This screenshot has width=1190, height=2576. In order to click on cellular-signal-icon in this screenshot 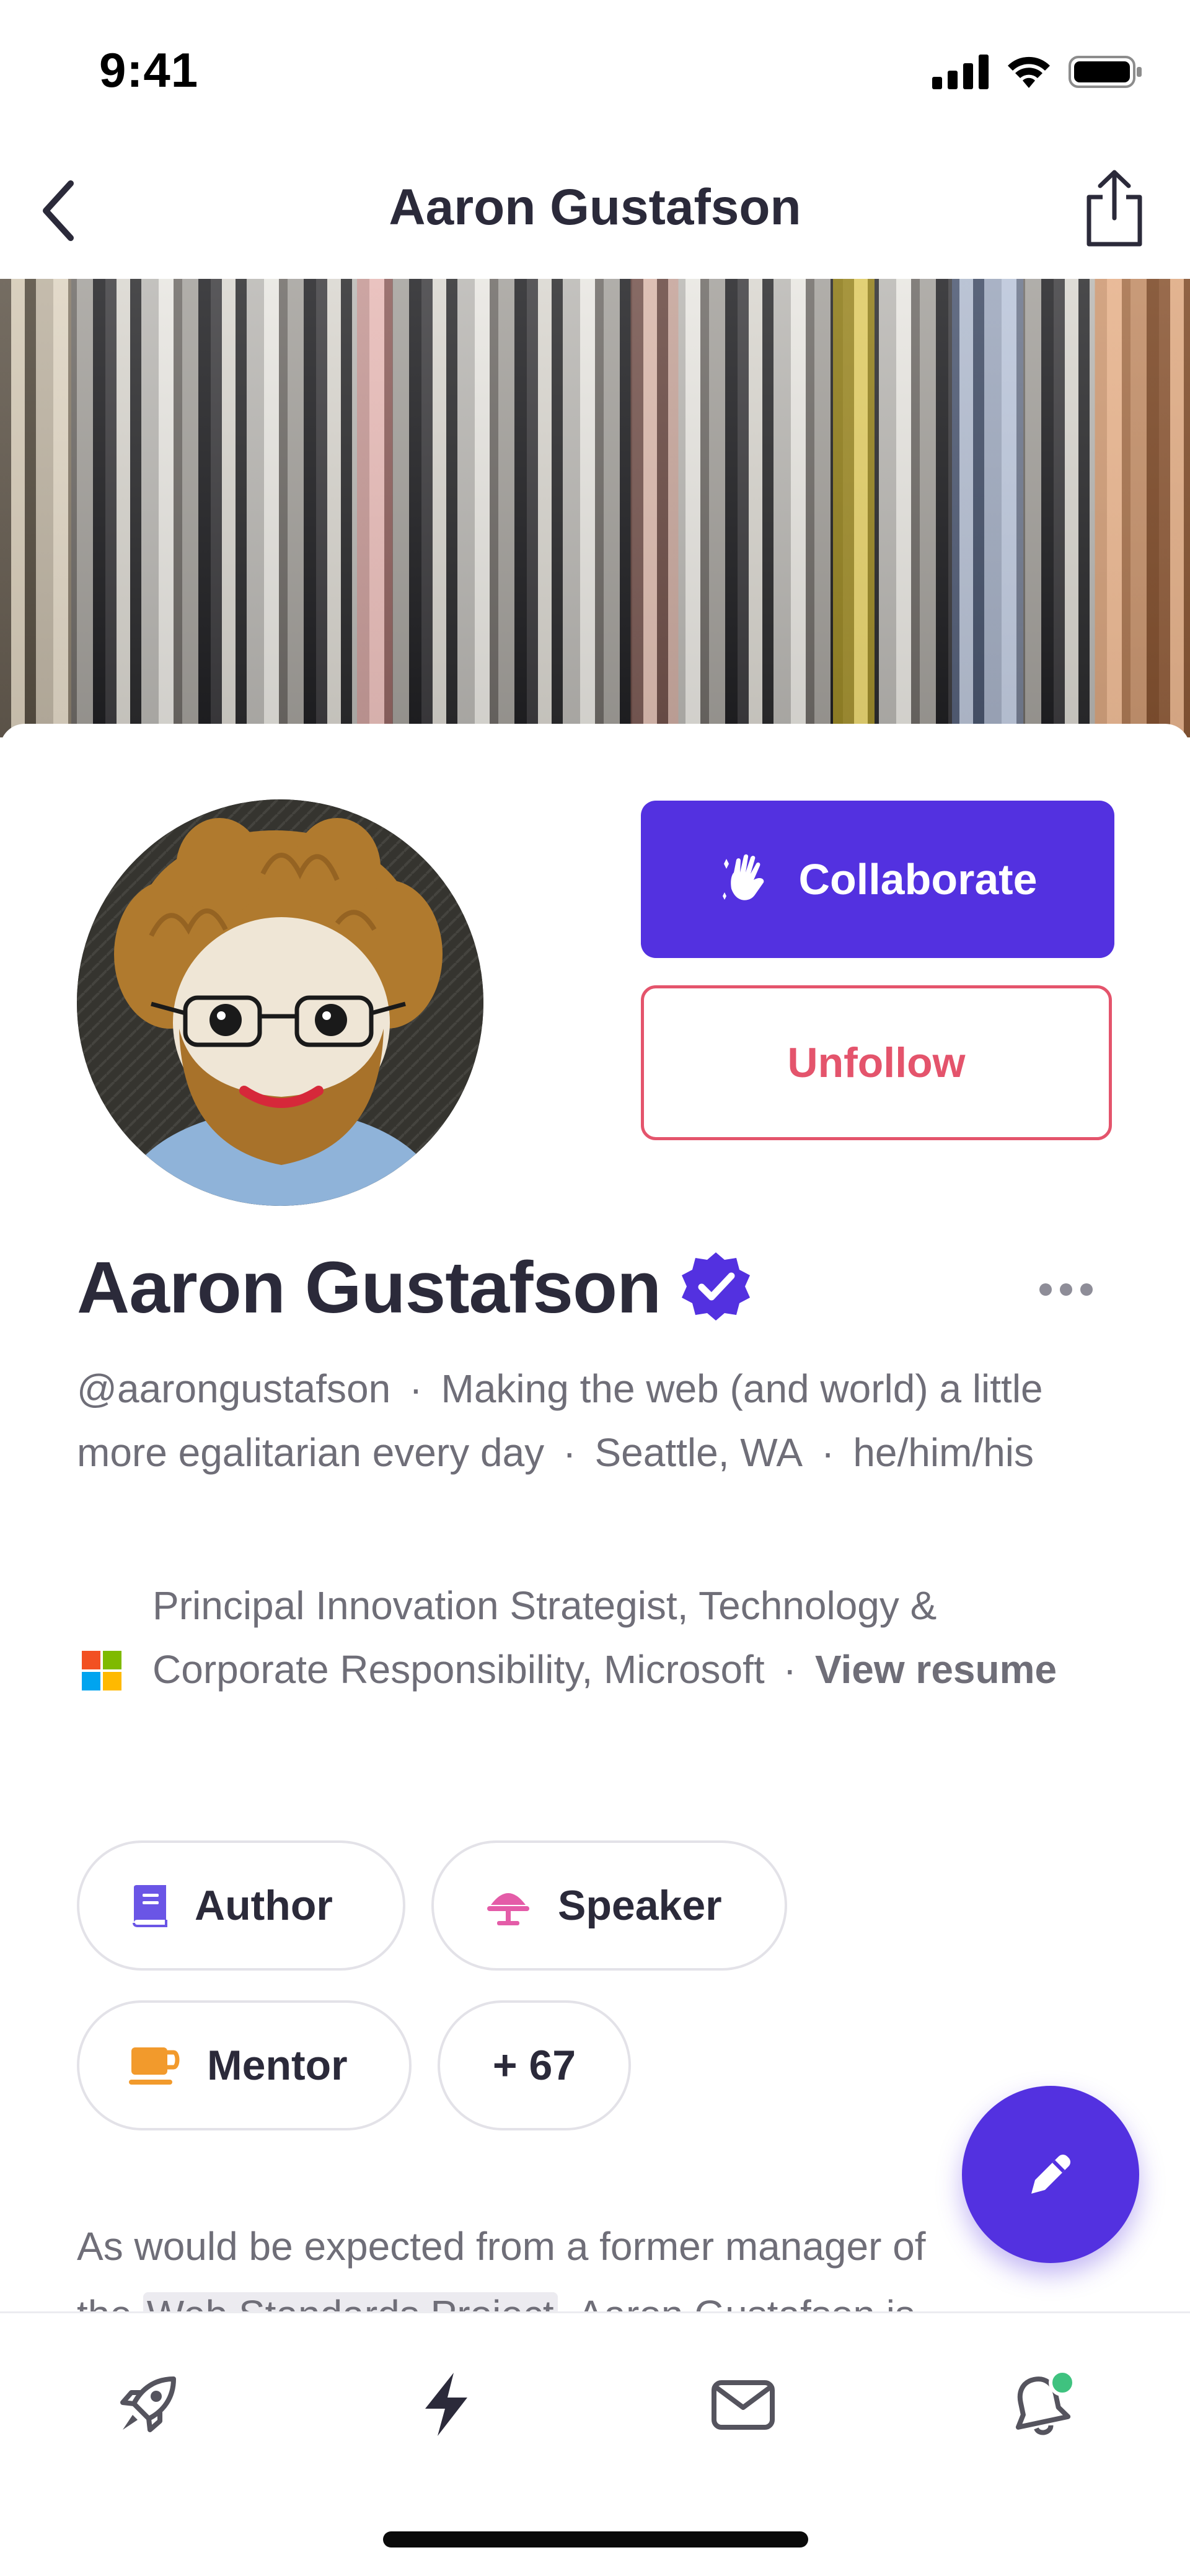, I will do `click(960, 73)`.